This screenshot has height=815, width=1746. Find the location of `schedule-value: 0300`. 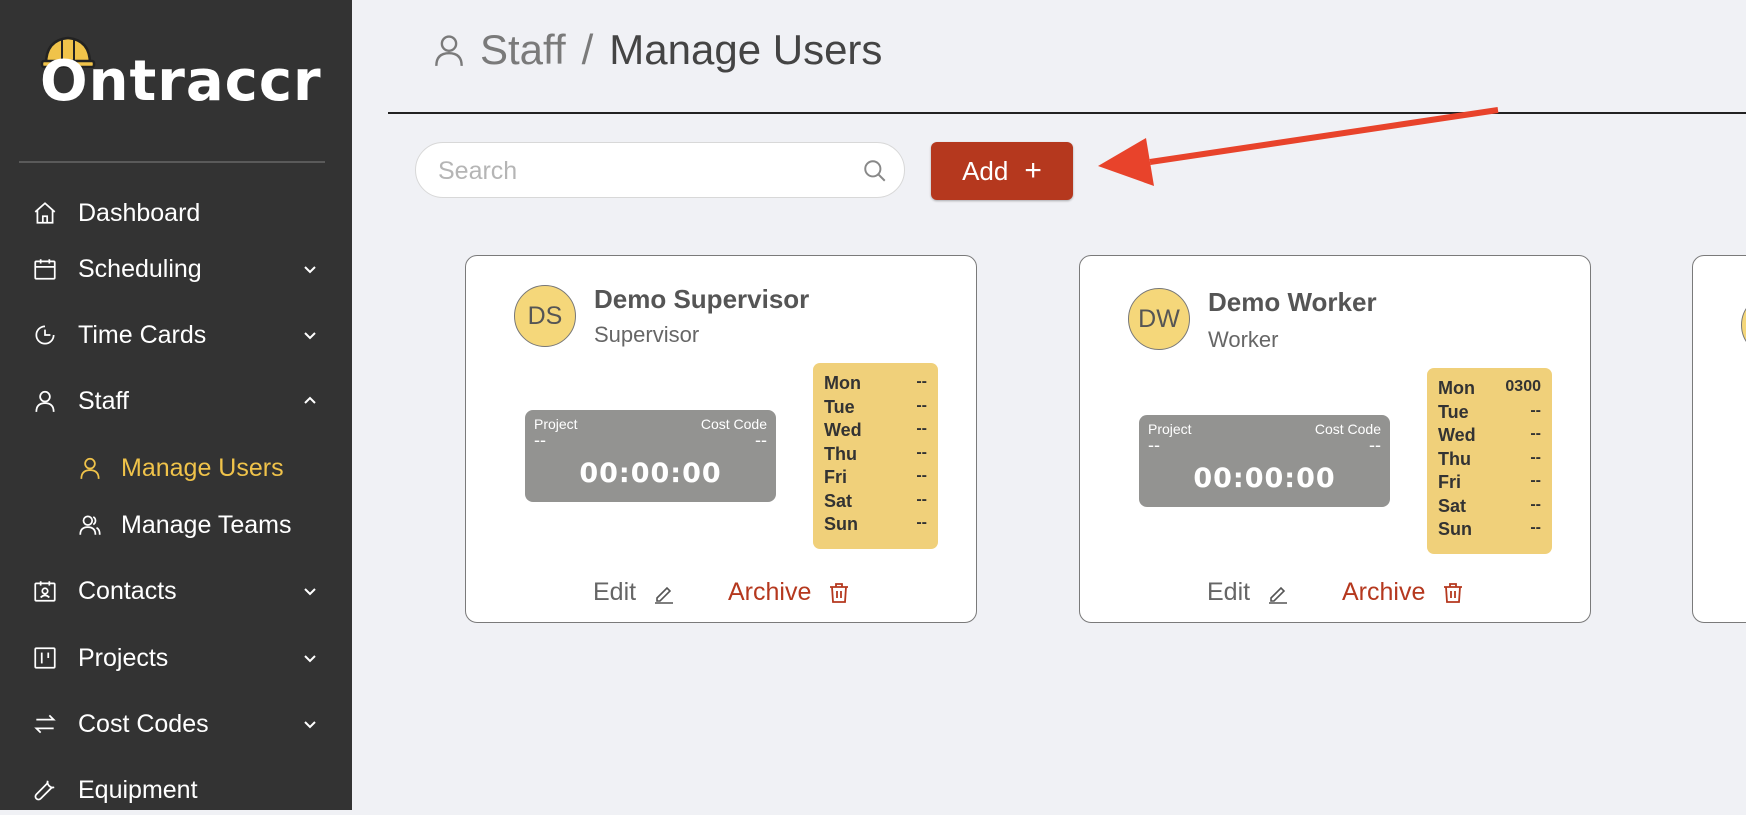

schedule-value: 0300 is located at coordinates (1523, 386).